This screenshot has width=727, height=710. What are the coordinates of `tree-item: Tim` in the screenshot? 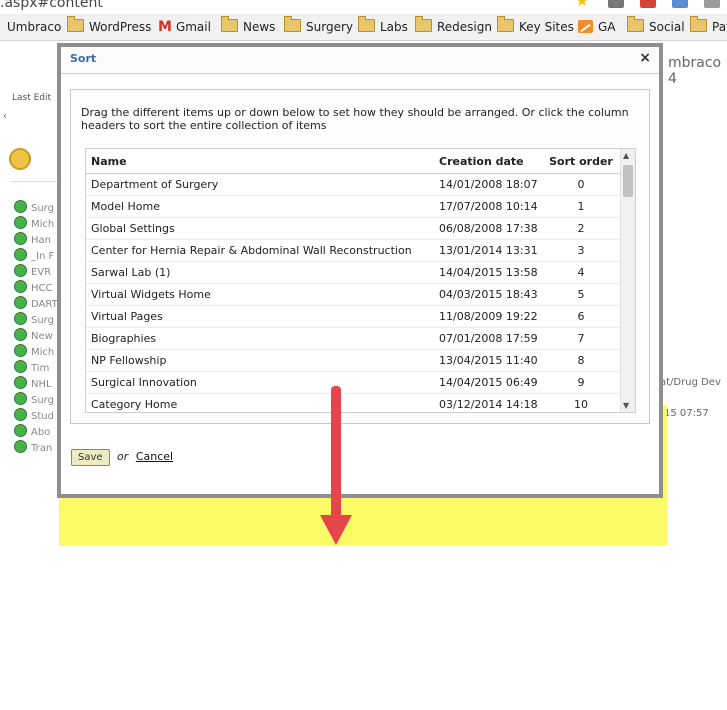 It's located at (36, 368).